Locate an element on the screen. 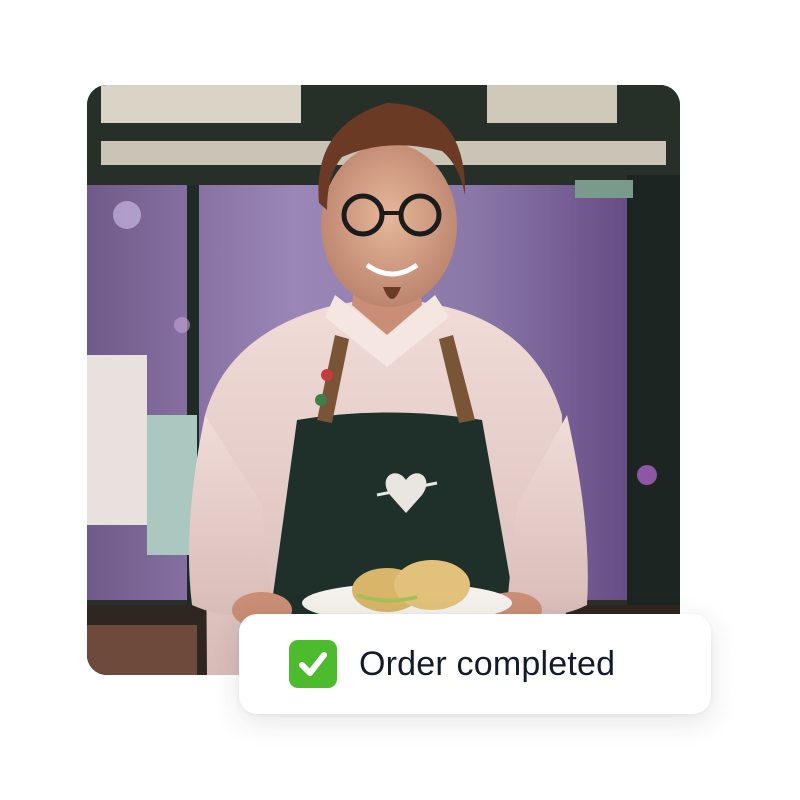  order-status-toast: Order completed is located at coordinates (475, 664).